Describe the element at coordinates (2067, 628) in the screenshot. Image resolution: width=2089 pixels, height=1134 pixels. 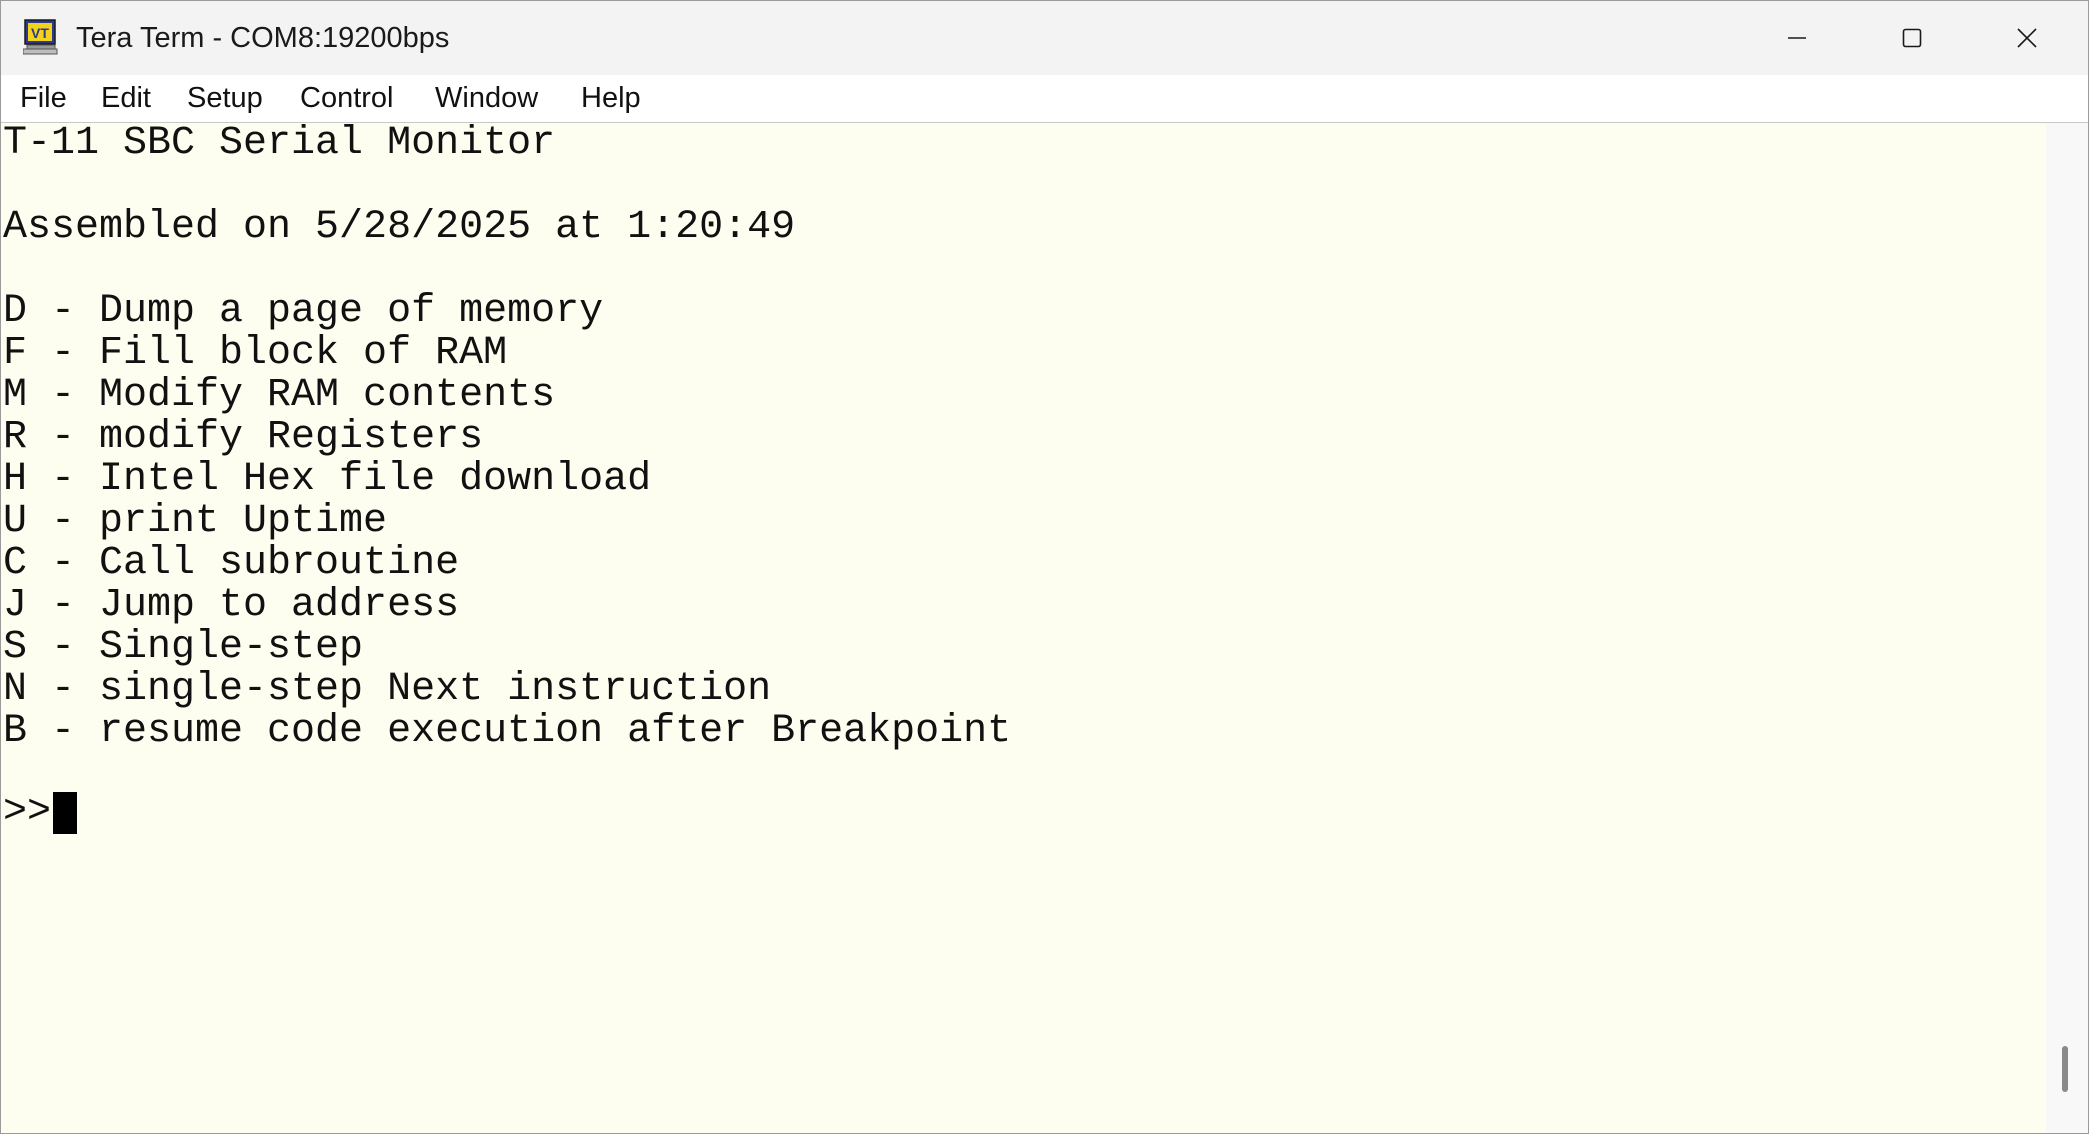
I see `vertical-scrollbar` at that location.